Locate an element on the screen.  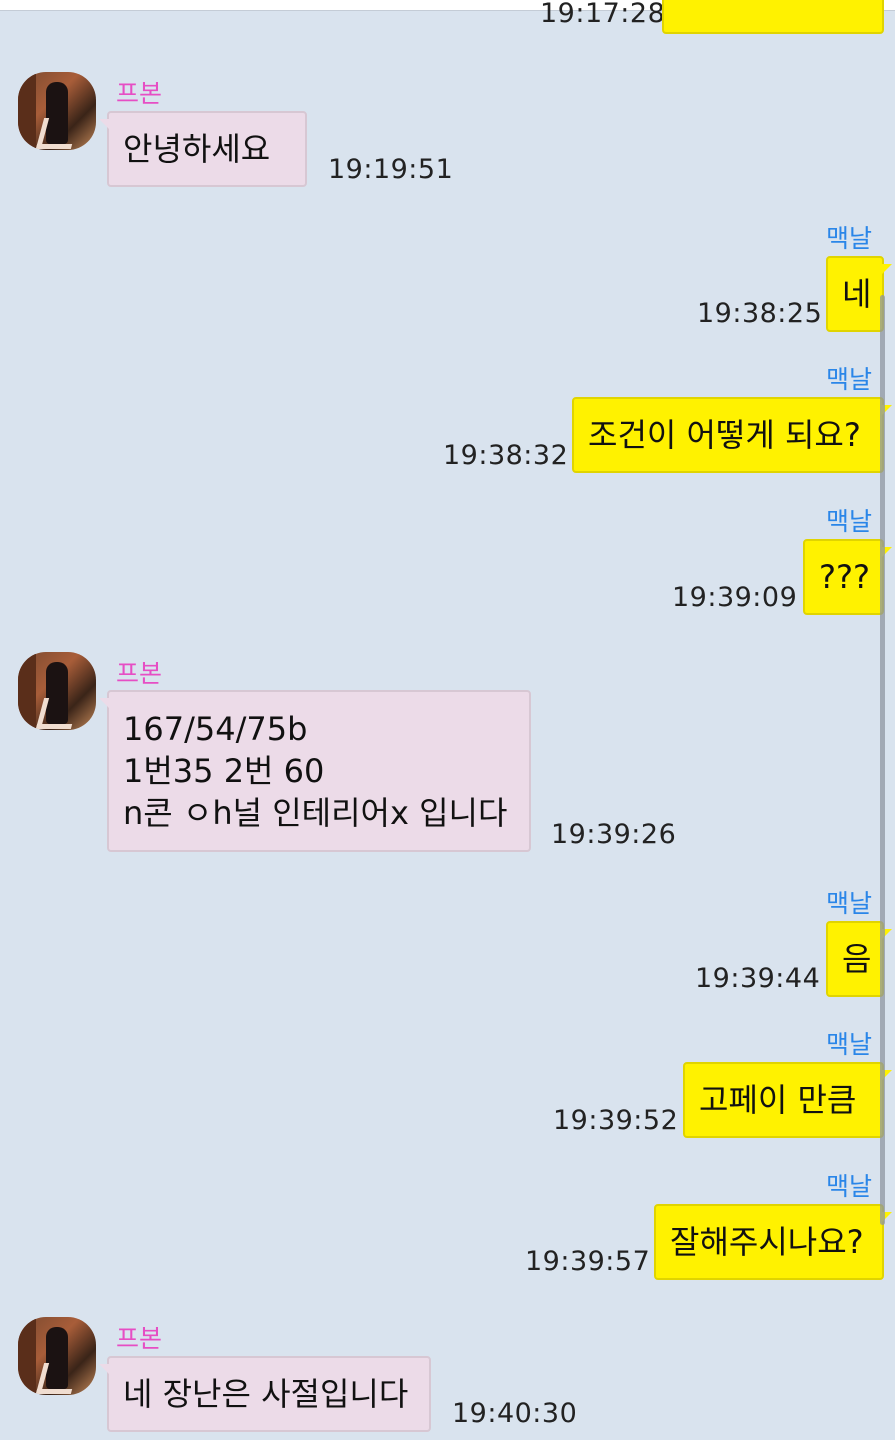
message-bubble: 167/54/75b 1번35 2번 60 n콘 ㅇh널 인테리어x 입니다 is located at coordinates (315, 771).